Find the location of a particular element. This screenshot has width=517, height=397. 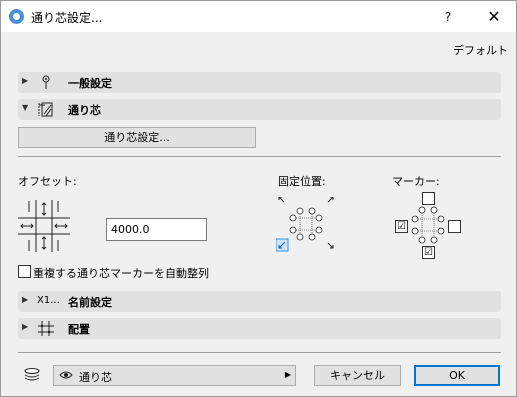

layer-select: 通り芯 ▶ is located at coordinates (174, 375).